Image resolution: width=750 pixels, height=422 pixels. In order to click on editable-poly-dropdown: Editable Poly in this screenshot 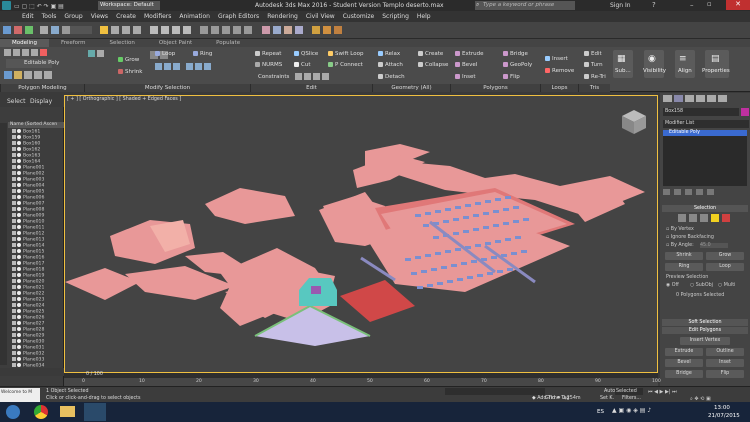, I will do `click(32, 63)`.